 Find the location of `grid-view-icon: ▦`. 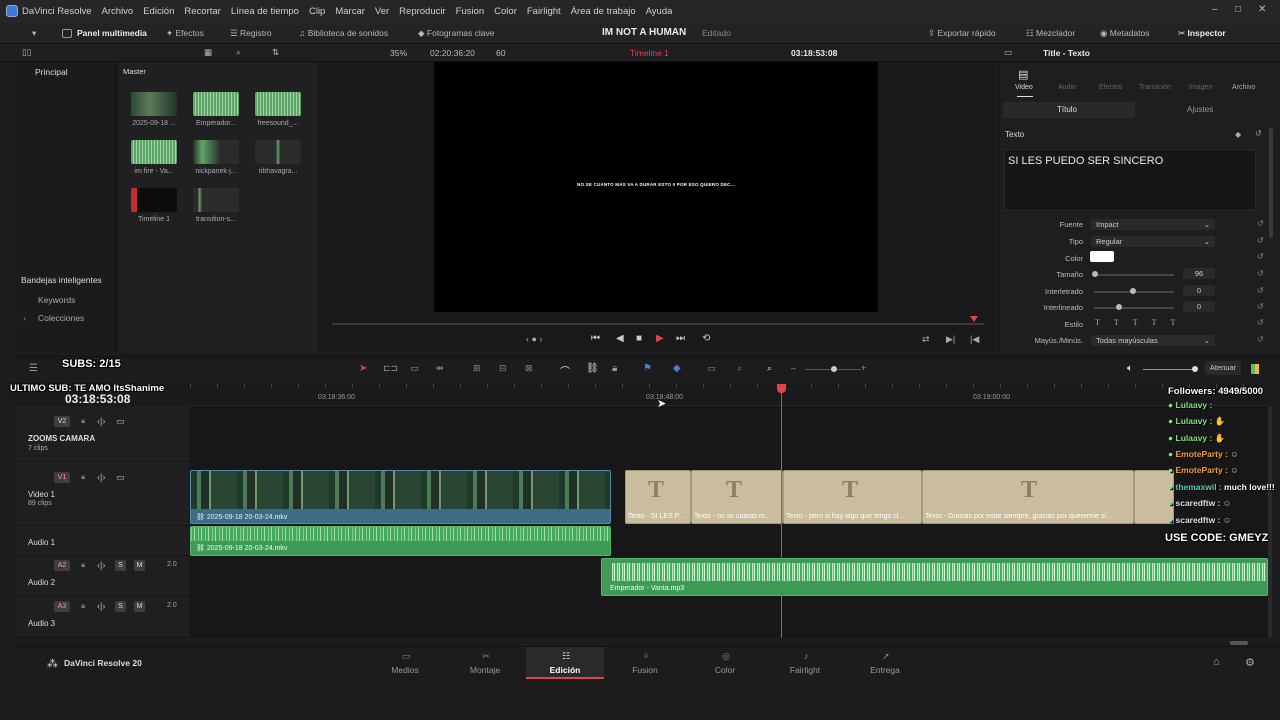

grid-view-icon: ▦ is located at coordinates (208, 52).